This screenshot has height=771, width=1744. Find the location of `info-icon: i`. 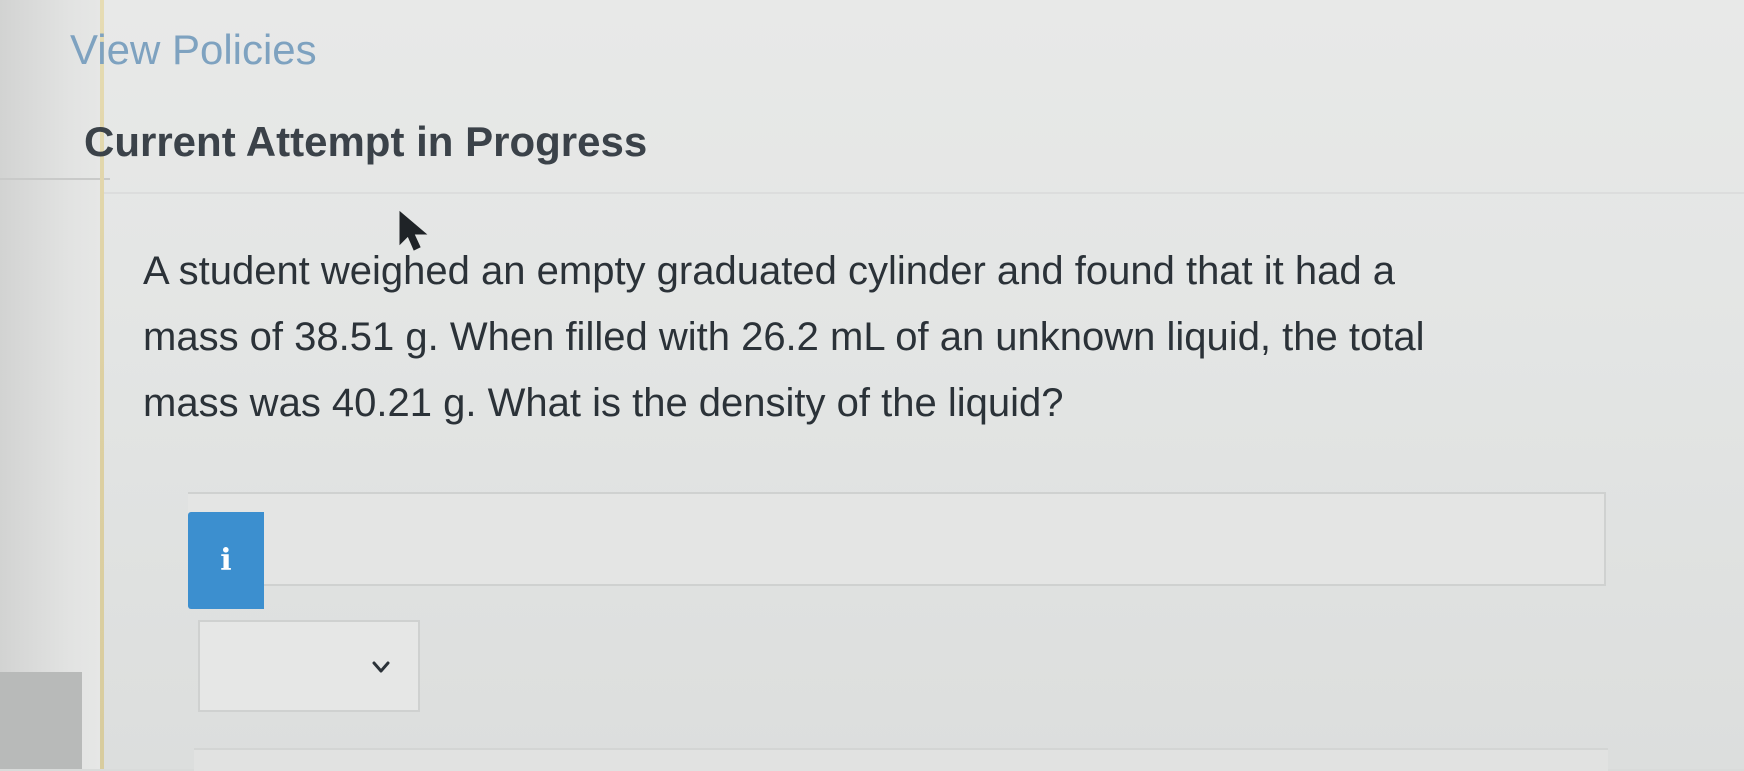

info-icon: i is located at coordinates (226, 560).